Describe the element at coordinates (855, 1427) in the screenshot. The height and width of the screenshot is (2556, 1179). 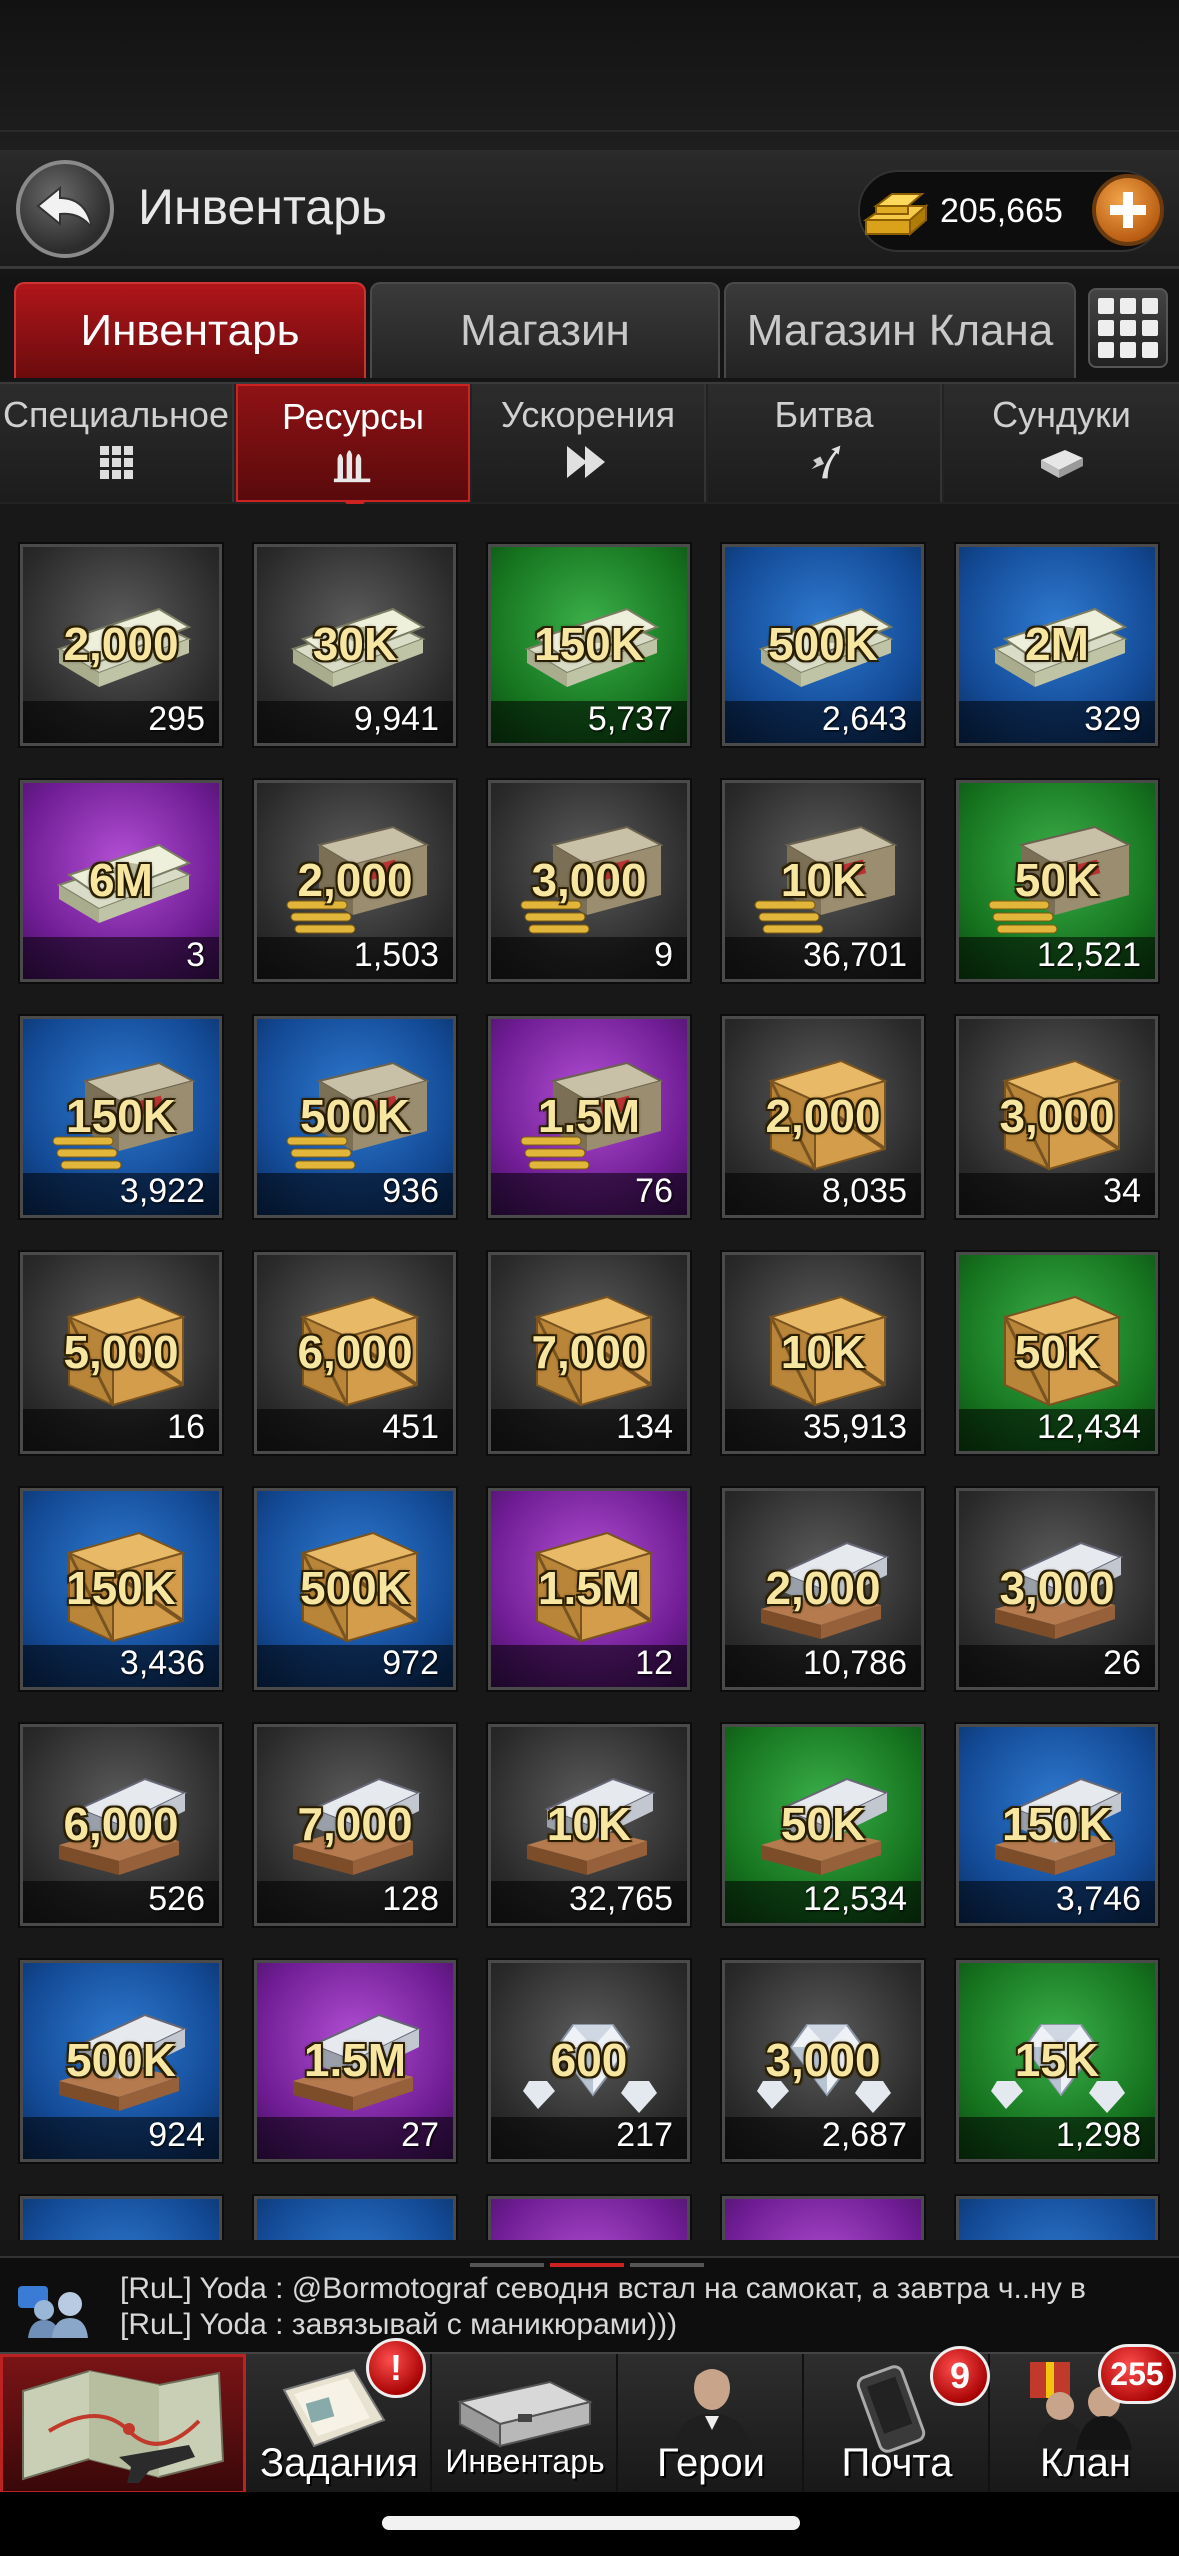
I see `item-count: 35,913` at that location.